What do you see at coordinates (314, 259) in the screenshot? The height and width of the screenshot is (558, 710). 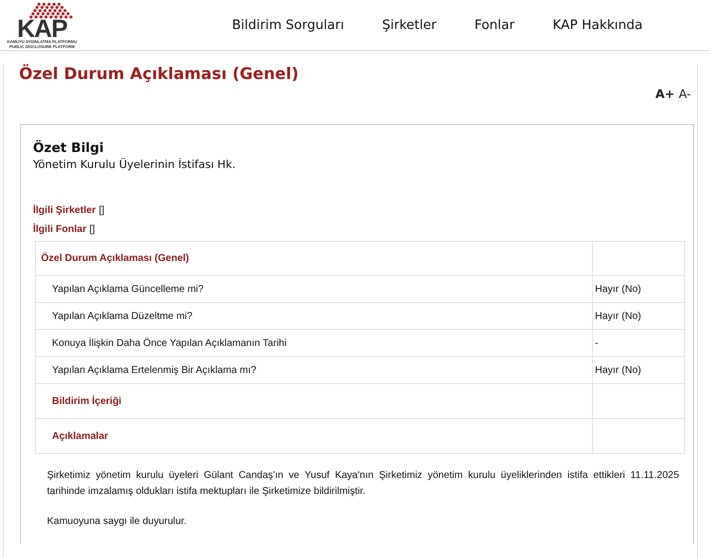 I see `table-title: Özel Durum Açıklaması (Genel)` at bounding box center [314, 259].